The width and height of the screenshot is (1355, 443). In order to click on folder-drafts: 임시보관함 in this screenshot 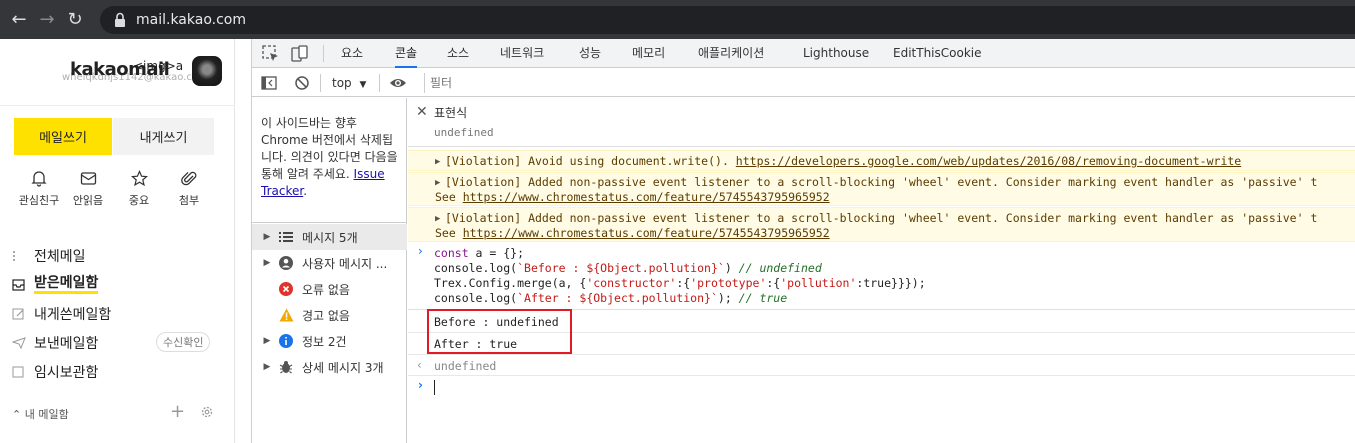, I will do `click(55, 372)`.